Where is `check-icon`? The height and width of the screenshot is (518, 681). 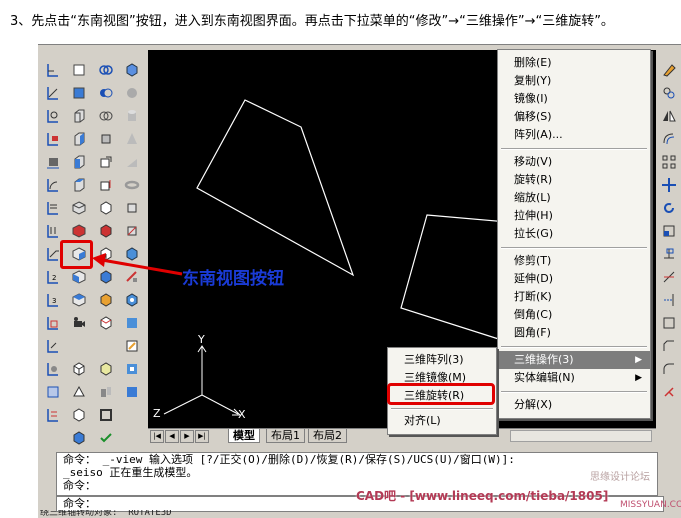
check-icon is located at coordinates (105, 437).